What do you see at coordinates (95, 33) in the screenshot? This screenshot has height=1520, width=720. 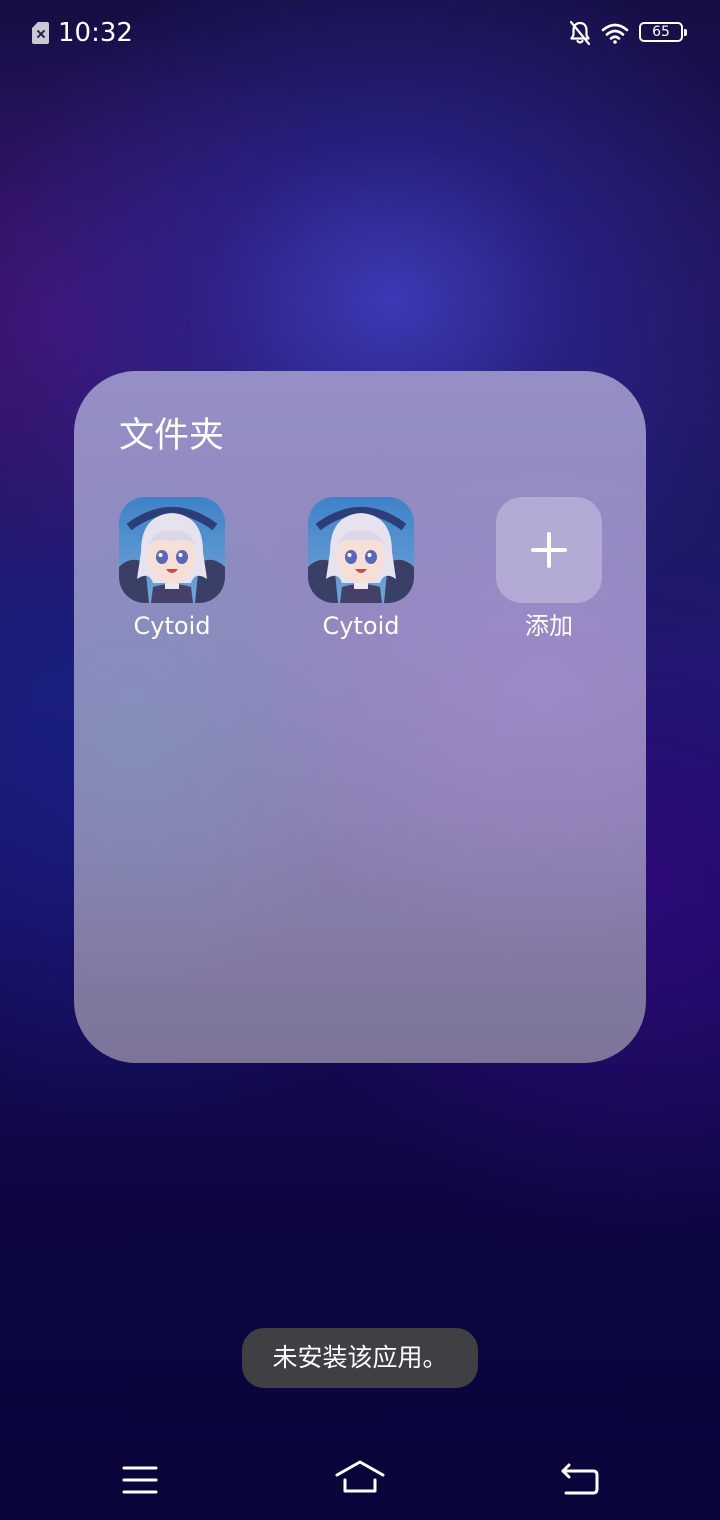 I see `status-time: 10:32` at bounding box center [95, 33].